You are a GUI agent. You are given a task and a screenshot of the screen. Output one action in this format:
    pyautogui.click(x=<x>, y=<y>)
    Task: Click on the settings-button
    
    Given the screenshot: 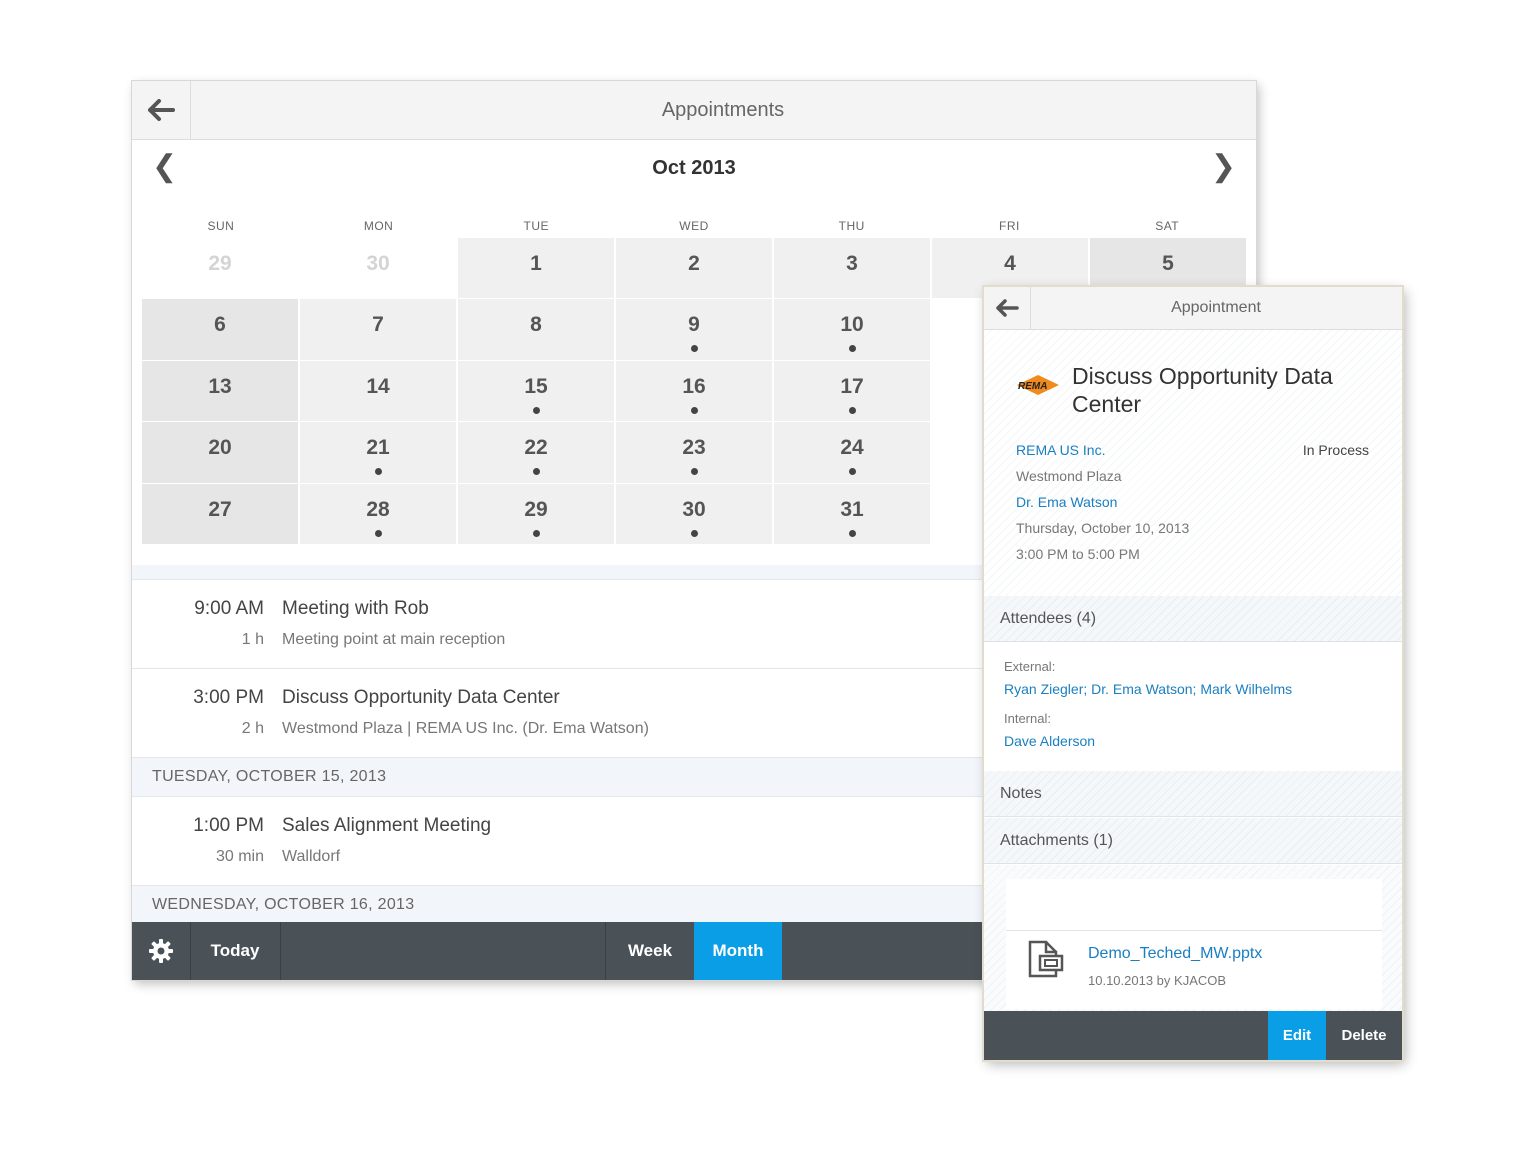 What is the action you would take?
    pyautogui.click(x=161, y=951)
    